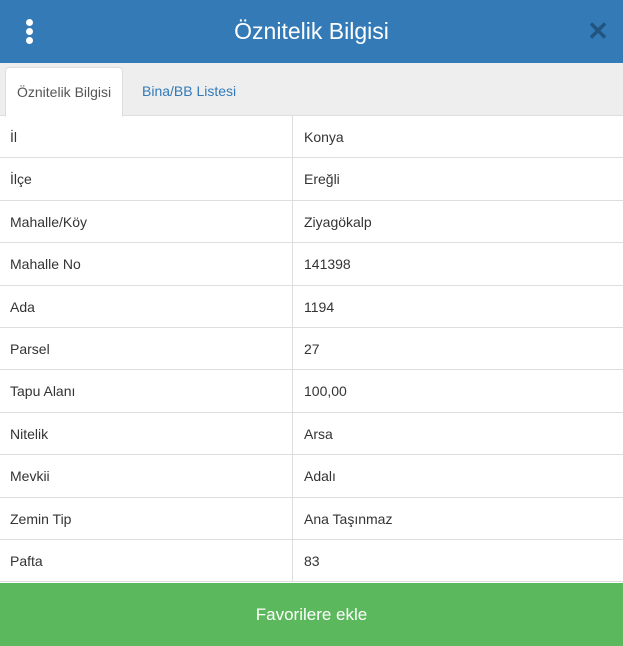  I want to click on table-row: Mahalle/Köy Ziyagökalp, so click(311, 222).